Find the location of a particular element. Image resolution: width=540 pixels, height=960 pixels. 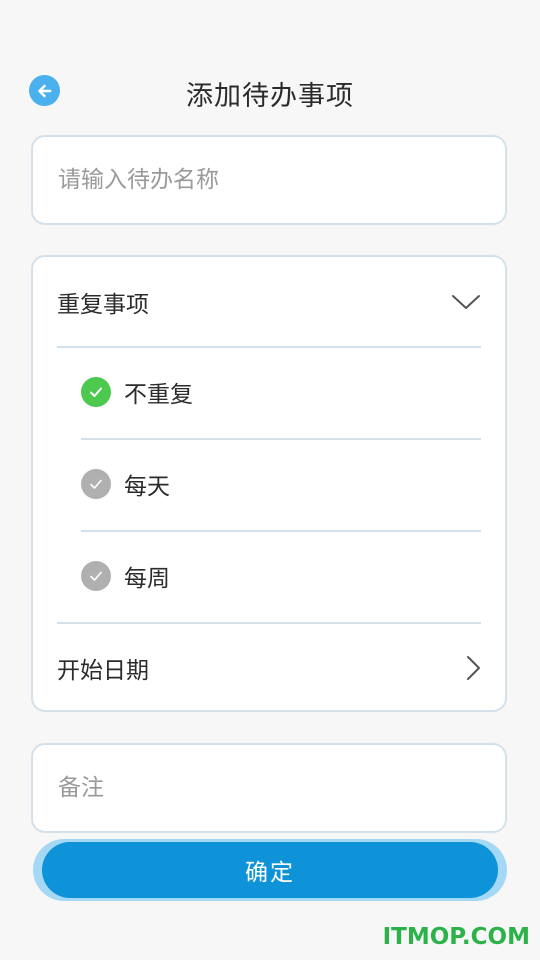

note-input is located at coordinates (271, 788).